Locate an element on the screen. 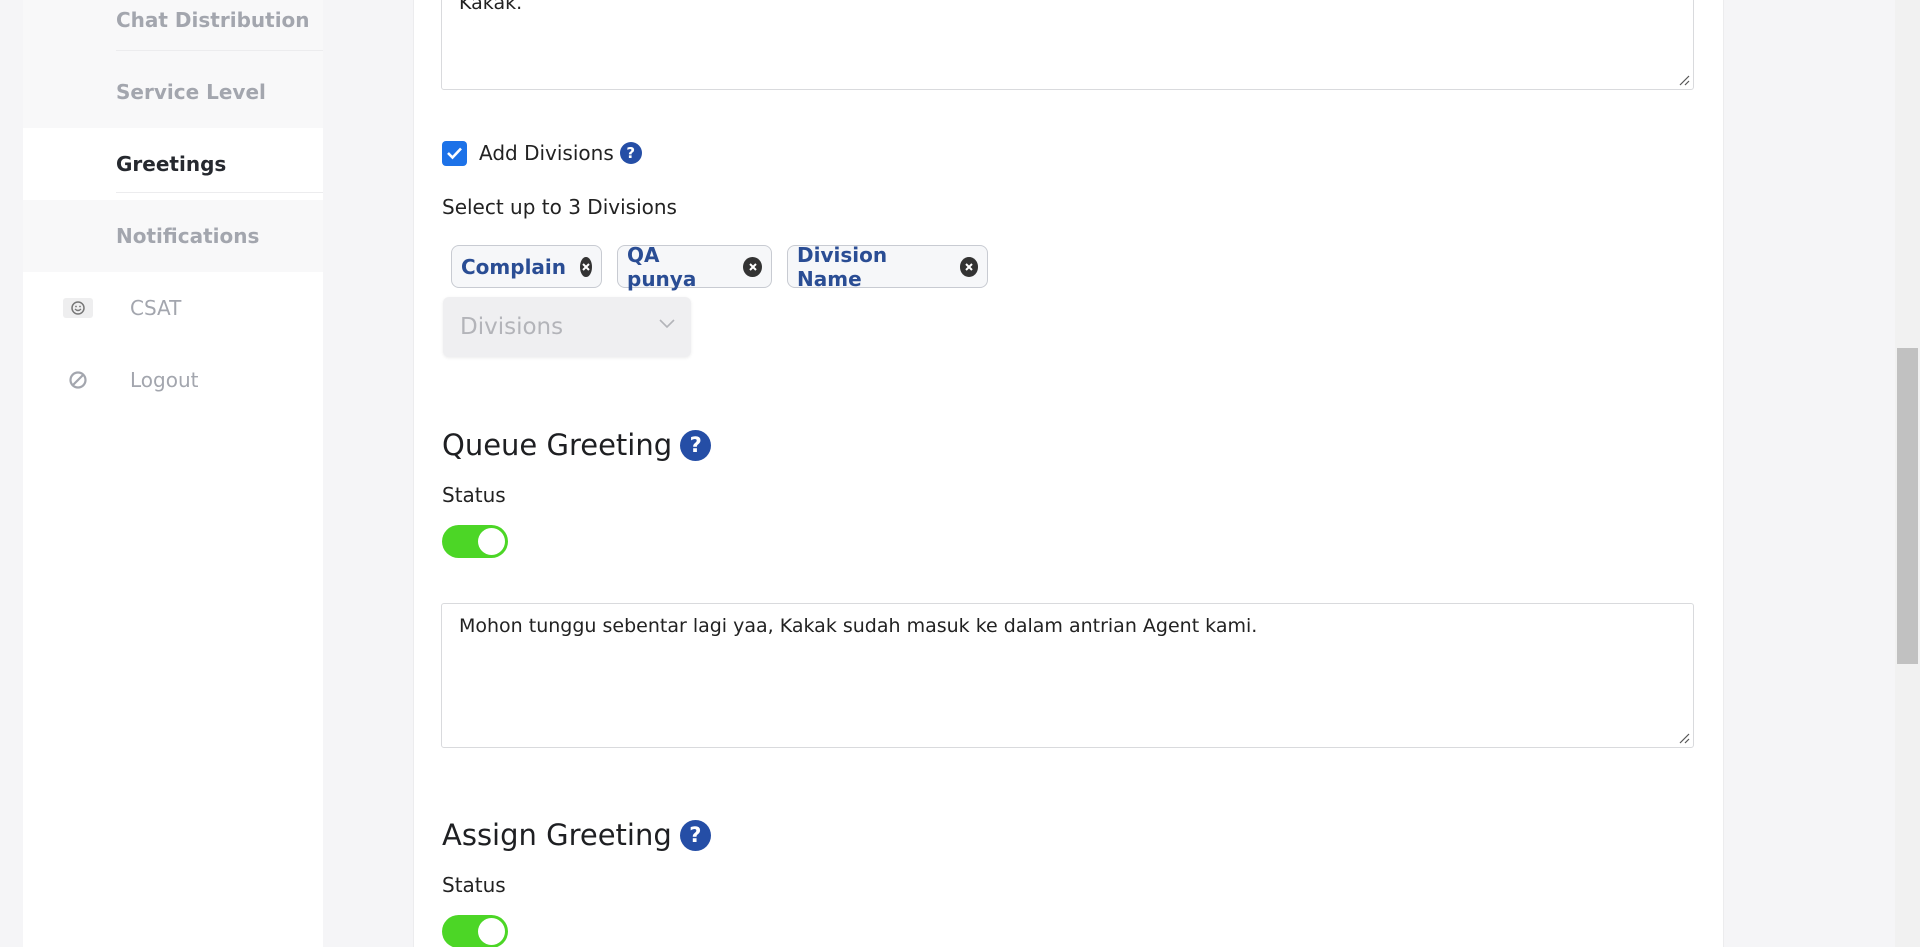  queue-greeting-status-toggle is located at coordinates (475, 541).